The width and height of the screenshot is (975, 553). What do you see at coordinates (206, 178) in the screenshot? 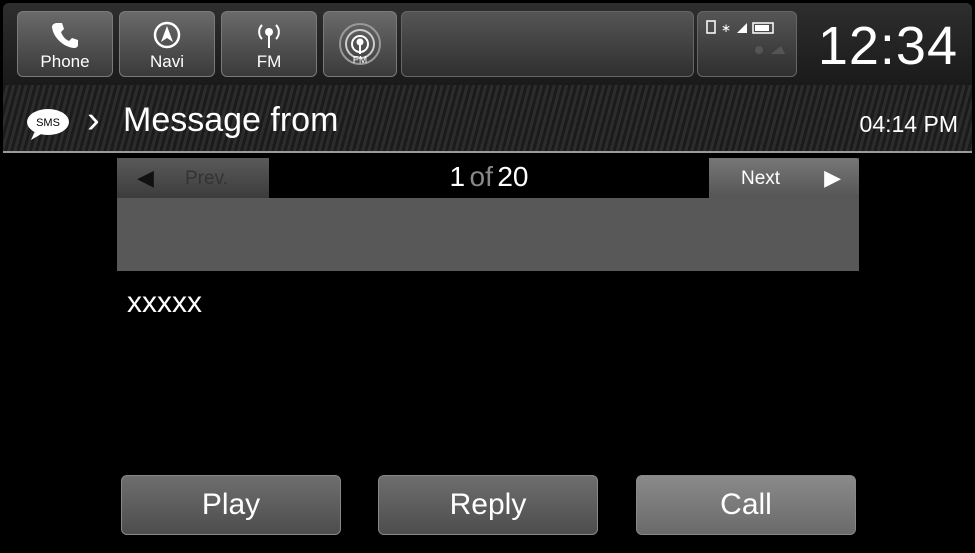
I see `prev-label: Prev.` at bounding box center [206, 178].